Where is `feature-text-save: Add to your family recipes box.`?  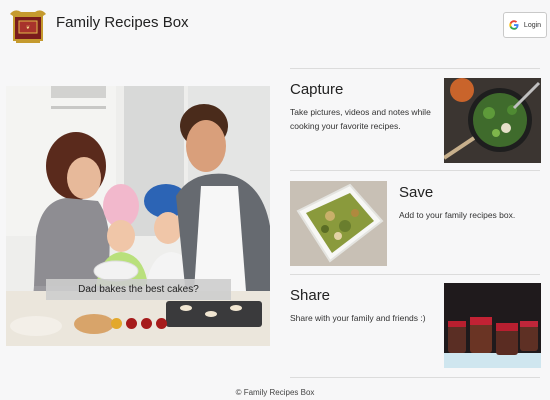 feature-text-save: Add to your family recipes box. is located at coordinates (457, 215).